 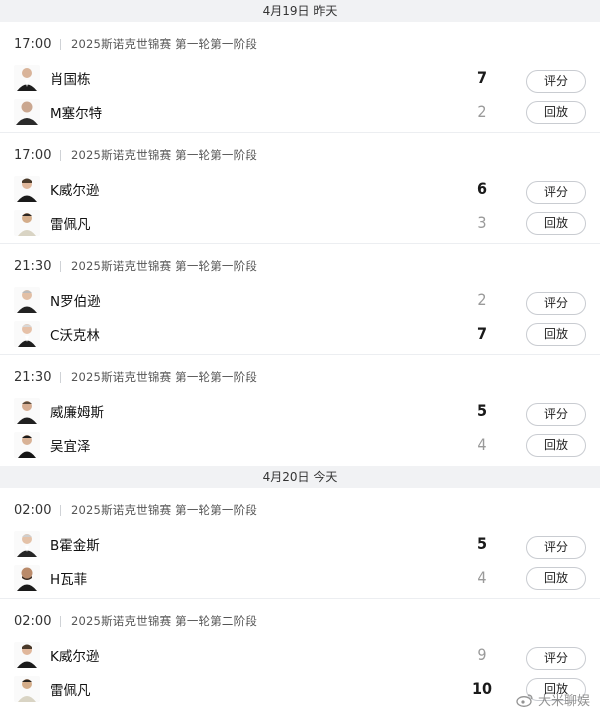 What do you see at coordinates (164, 621) in the screenshot?
I see `event-name: 2025斯诺克世锦赛 第一轮第二阶段` at bounding box center [164, 621].